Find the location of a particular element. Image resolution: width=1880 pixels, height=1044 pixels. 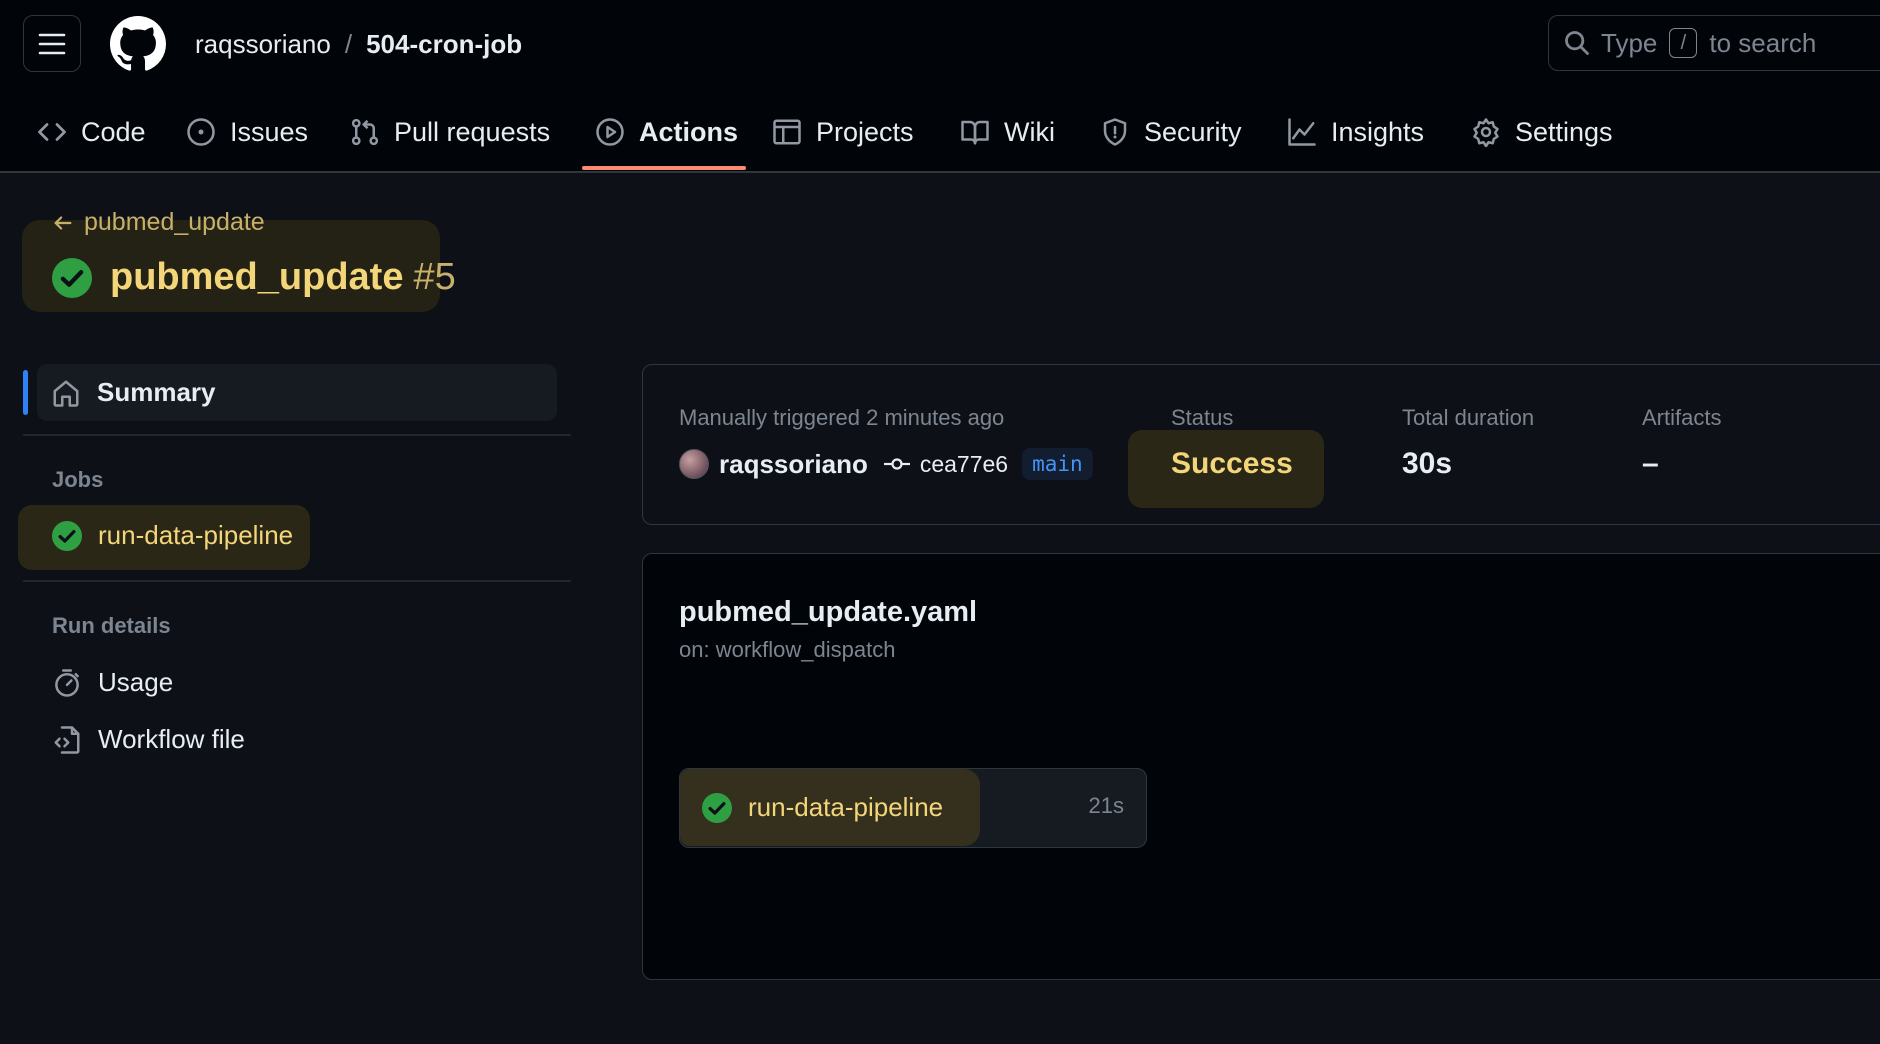

github-logo-icon is located at coordinates (138, 44).